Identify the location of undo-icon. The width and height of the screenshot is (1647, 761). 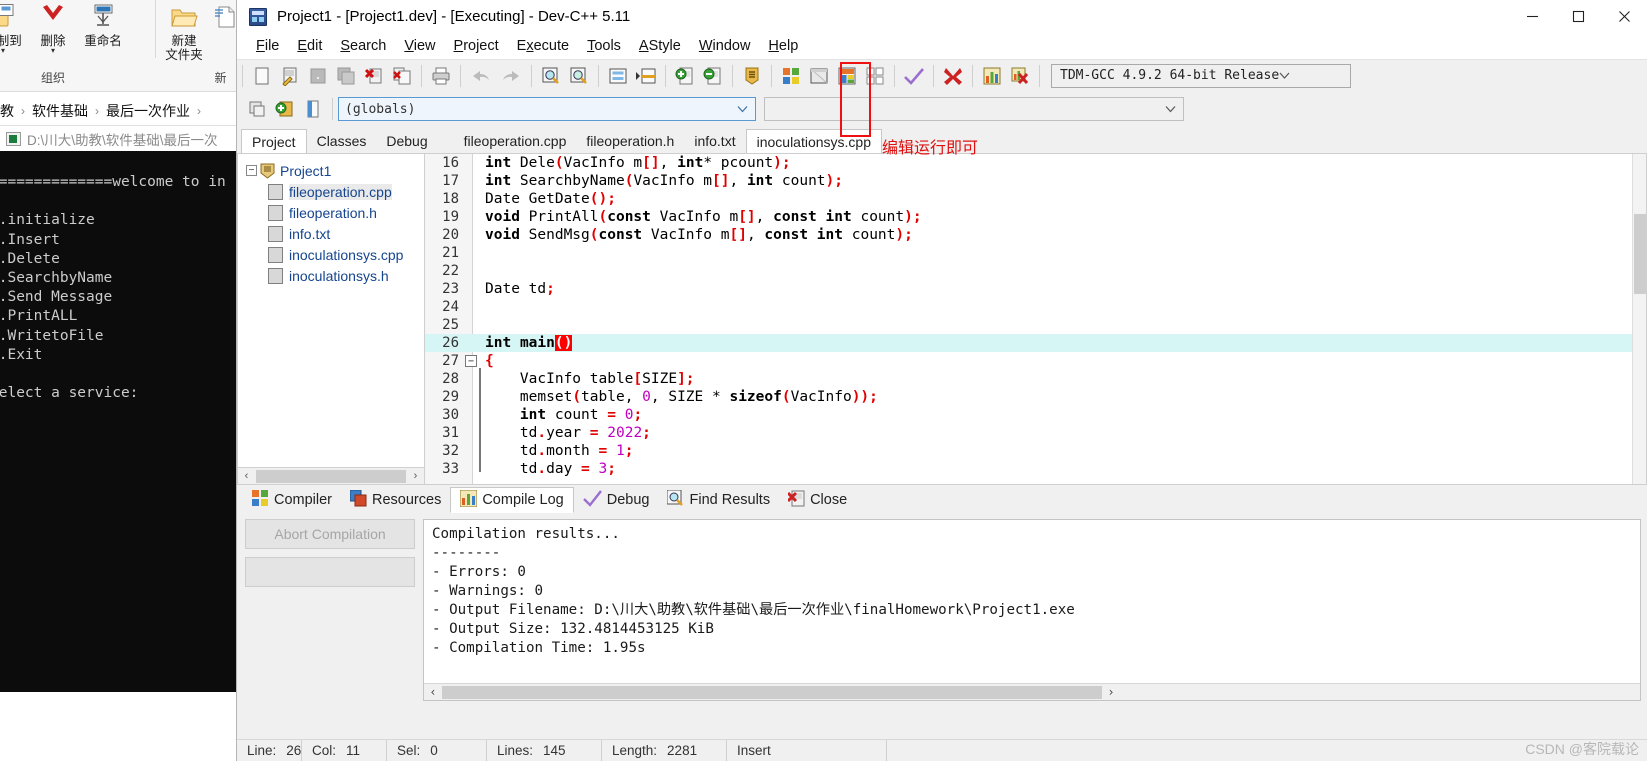
(481, 76).